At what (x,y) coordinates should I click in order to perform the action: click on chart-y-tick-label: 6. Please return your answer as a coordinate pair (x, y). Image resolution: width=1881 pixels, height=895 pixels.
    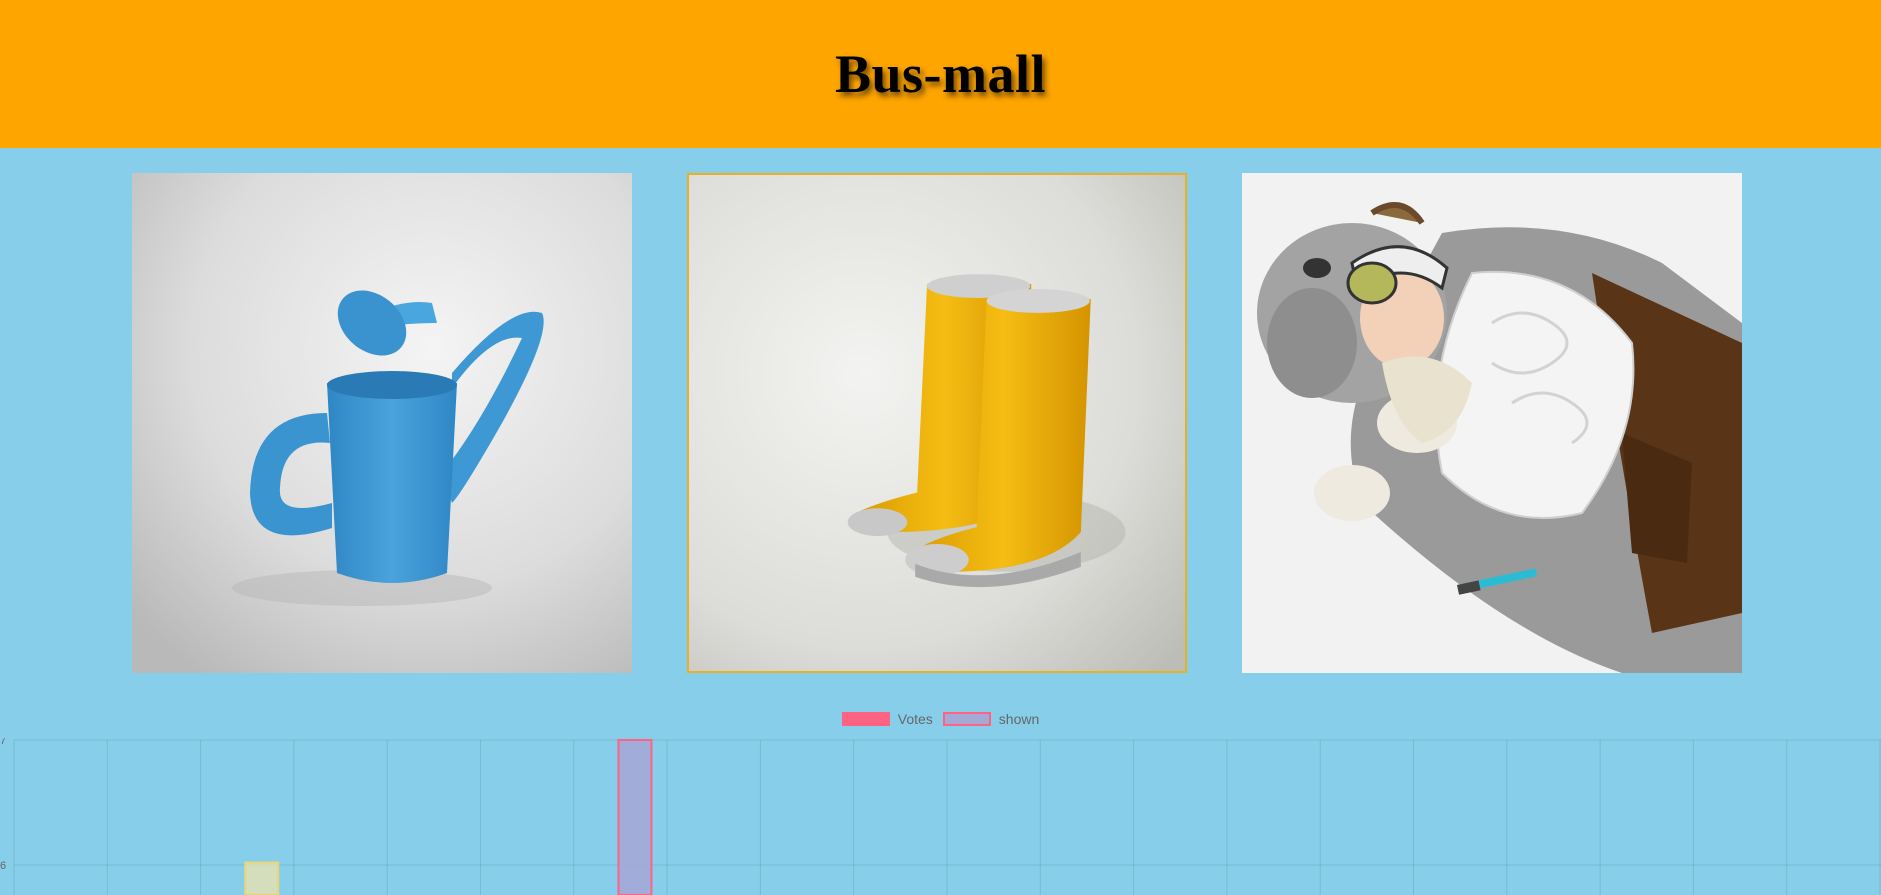
    Looking at the image, I should click on (3, 866).